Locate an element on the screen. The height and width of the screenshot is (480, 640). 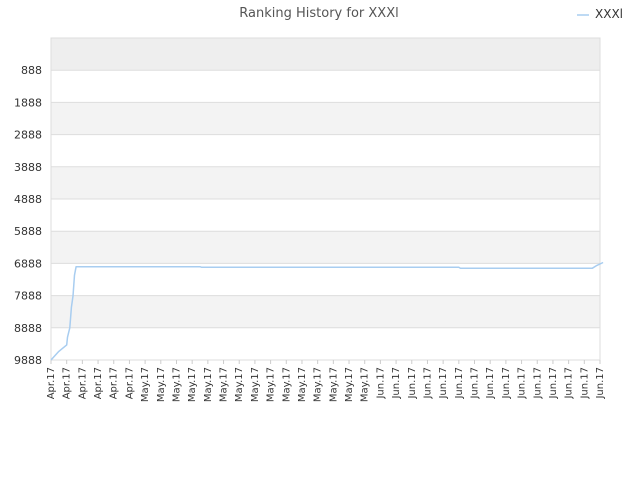
y-tick-label: 9888 is located at coordinates (28, 360).